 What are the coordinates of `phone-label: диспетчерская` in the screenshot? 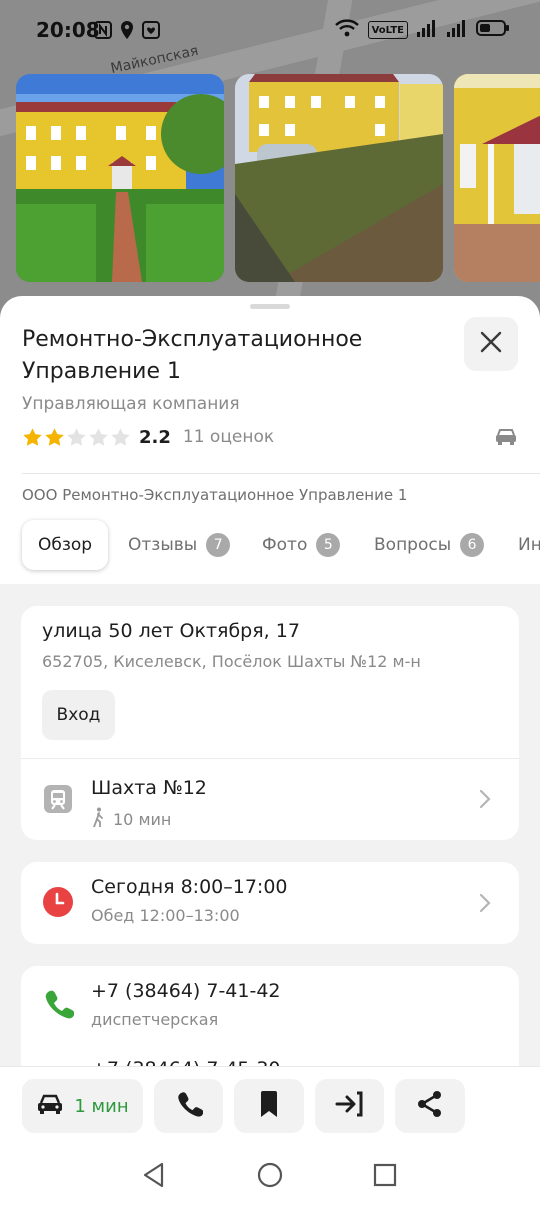 It's located at (155, 1019).